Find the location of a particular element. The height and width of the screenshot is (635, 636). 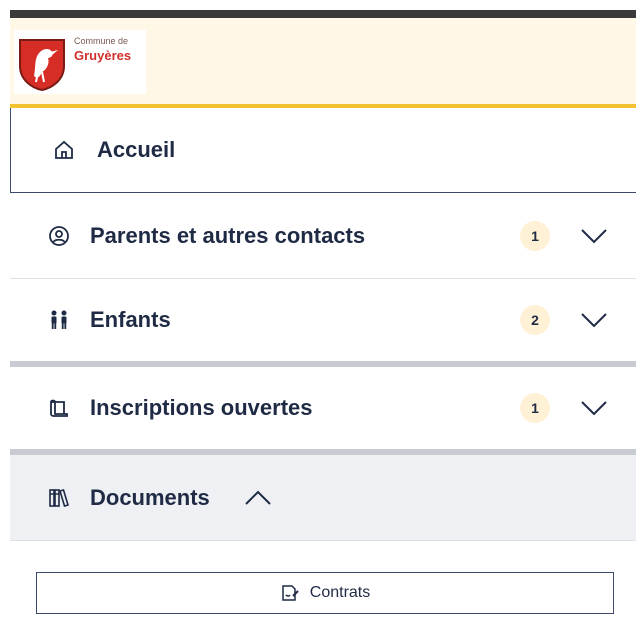

nav-item-documents: Documents is located at coordinates (323, 498).